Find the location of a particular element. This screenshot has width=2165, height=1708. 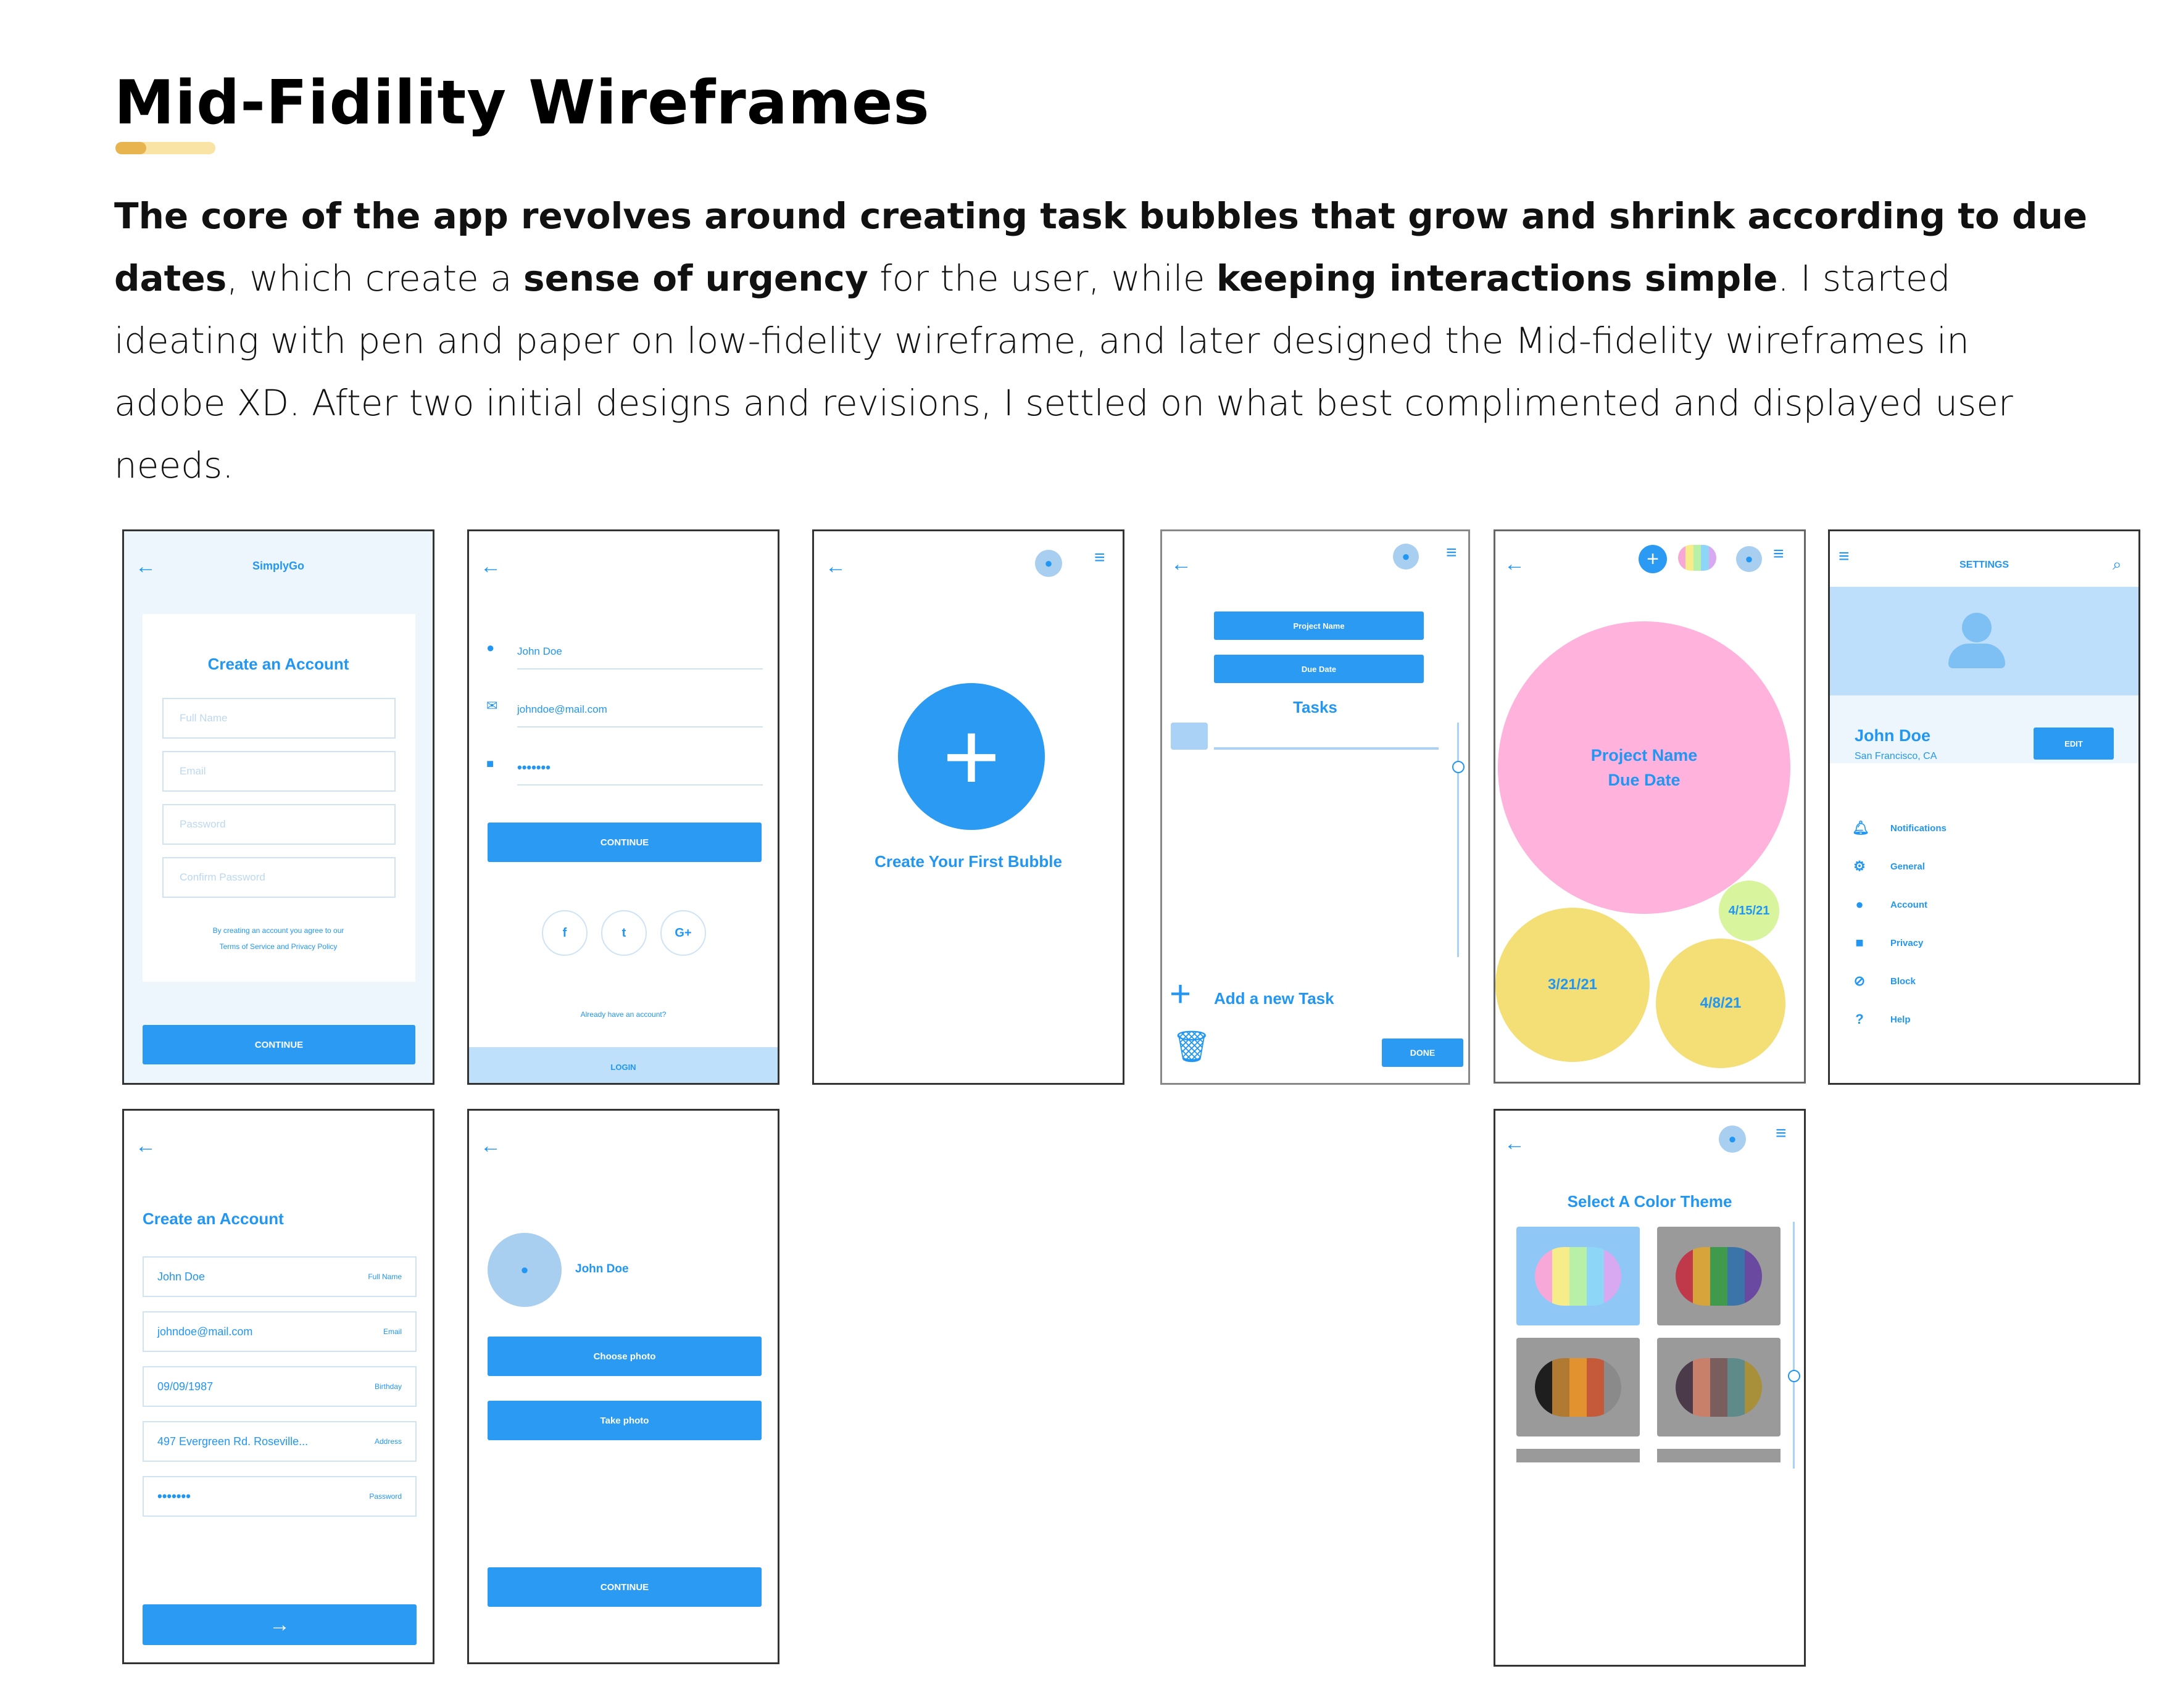

due-date-field: Due Date is located at coordinates (1319, 669).